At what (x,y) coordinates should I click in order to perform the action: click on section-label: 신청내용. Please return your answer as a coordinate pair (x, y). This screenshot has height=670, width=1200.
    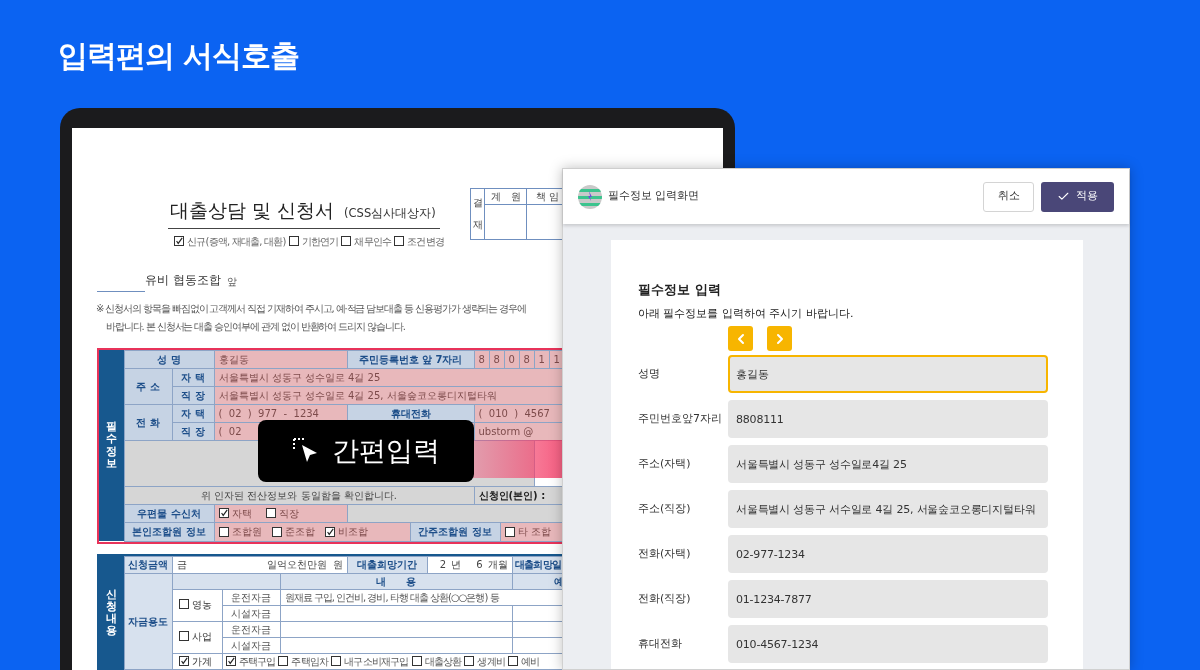
    Looking at the image, I should click on (111, 613).